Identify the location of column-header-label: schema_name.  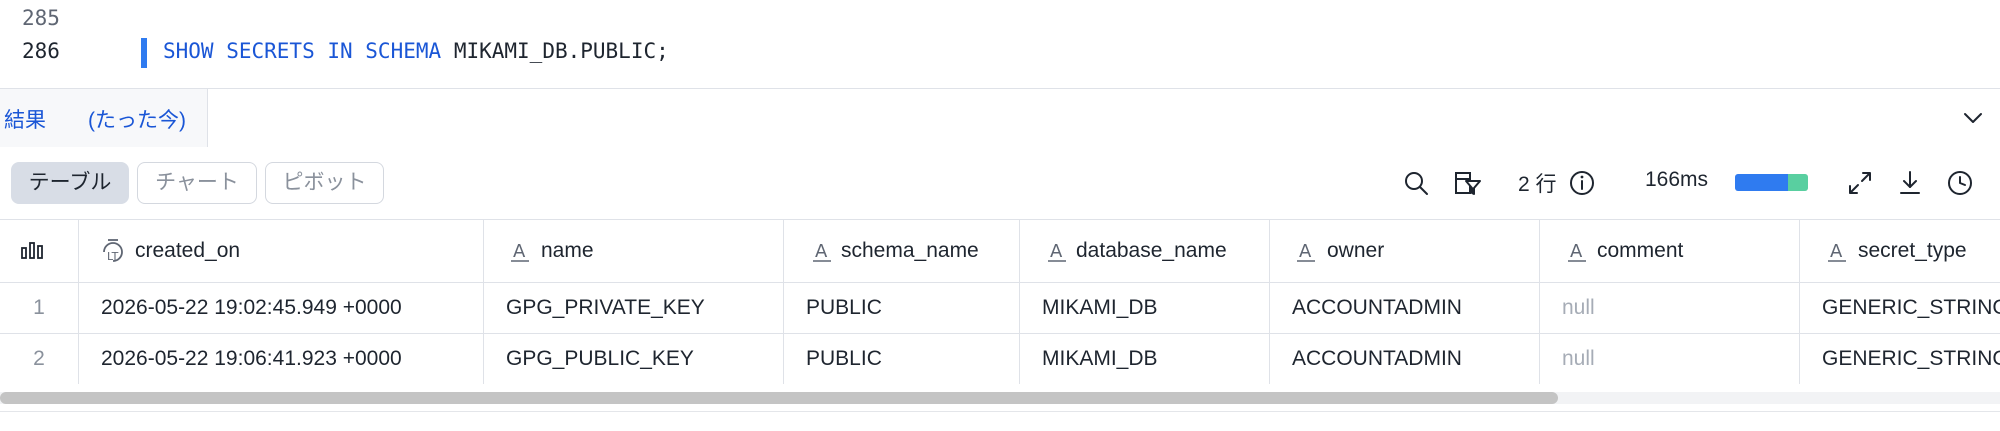
(910, 250).